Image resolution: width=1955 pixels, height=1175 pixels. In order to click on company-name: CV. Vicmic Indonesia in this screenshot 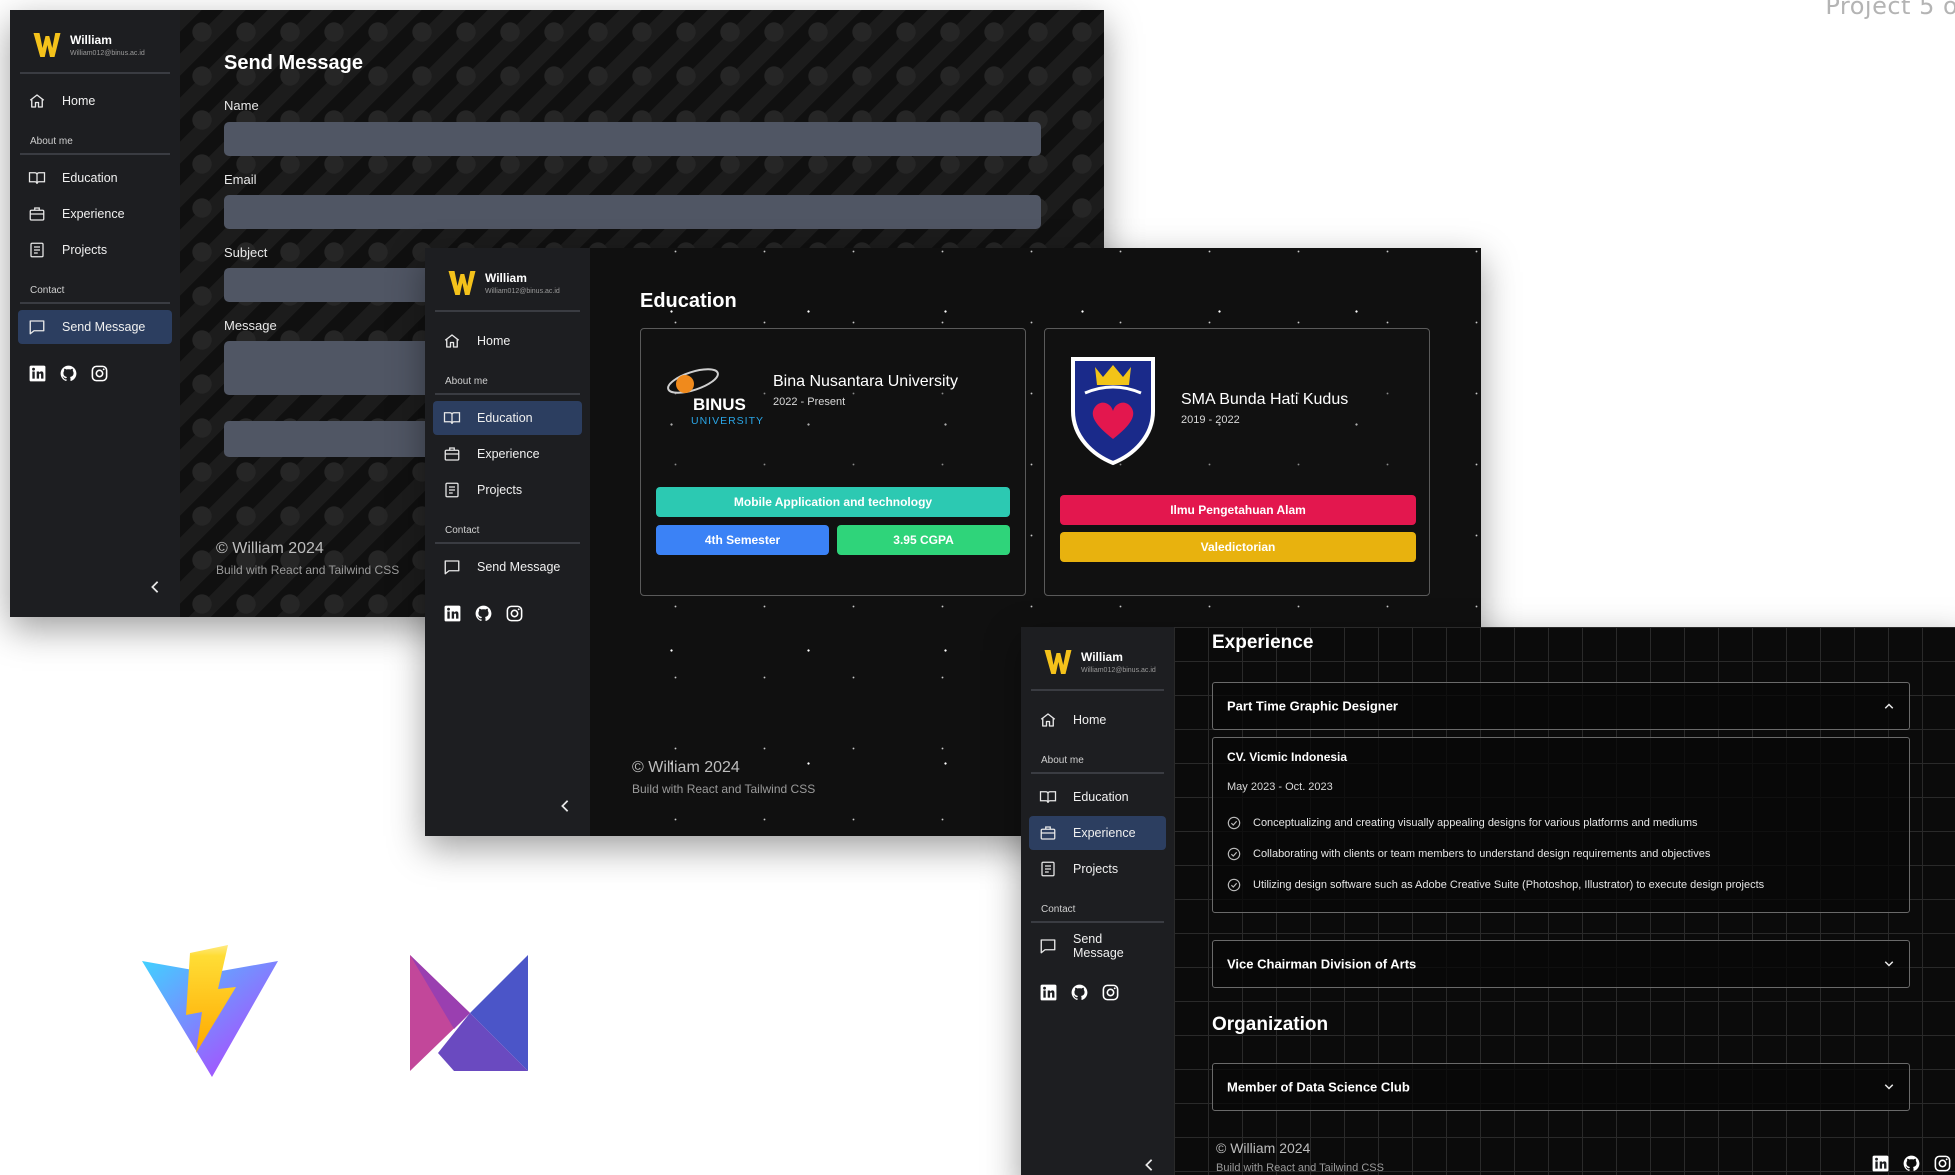, I will do `click(1287, 757)`.